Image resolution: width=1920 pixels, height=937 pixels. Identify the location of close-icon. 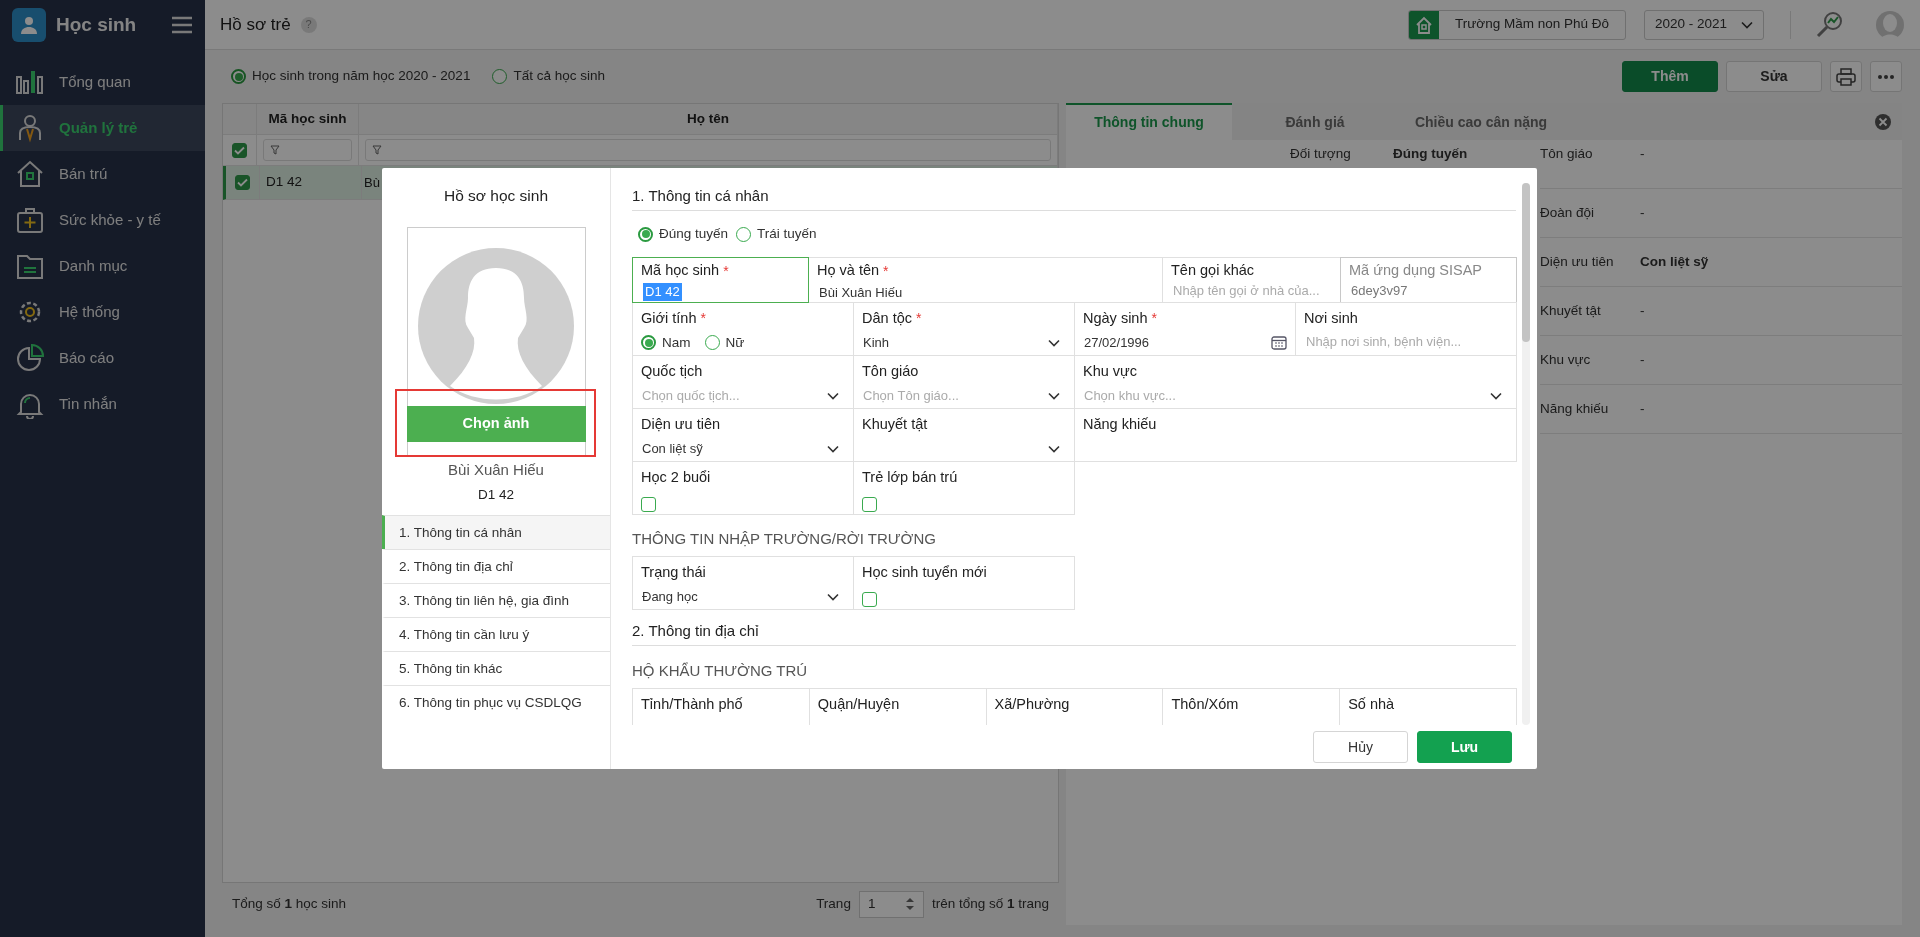
(1883, 121).